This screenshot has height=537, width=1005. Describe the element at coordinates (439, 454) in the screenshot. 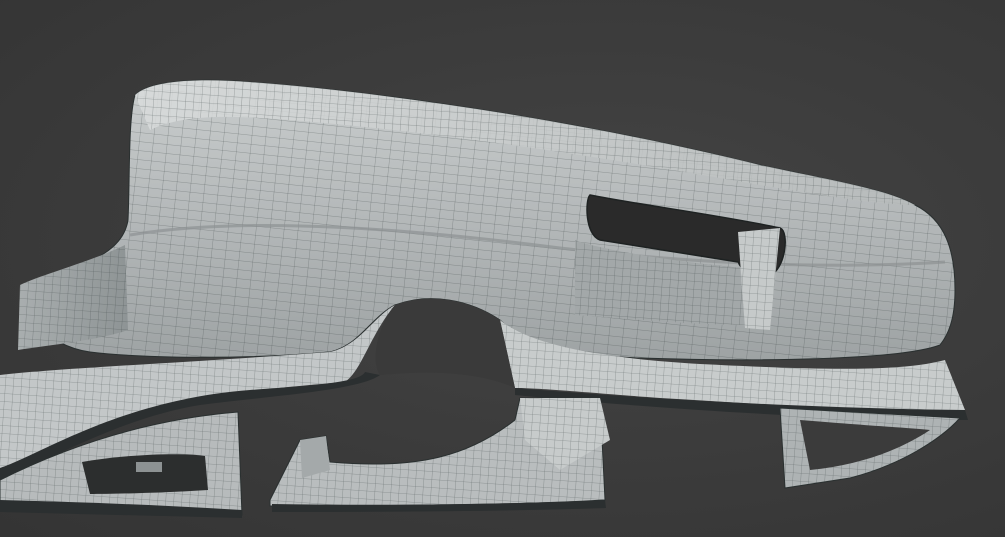

I see `side-skirt-mesh` at that location.